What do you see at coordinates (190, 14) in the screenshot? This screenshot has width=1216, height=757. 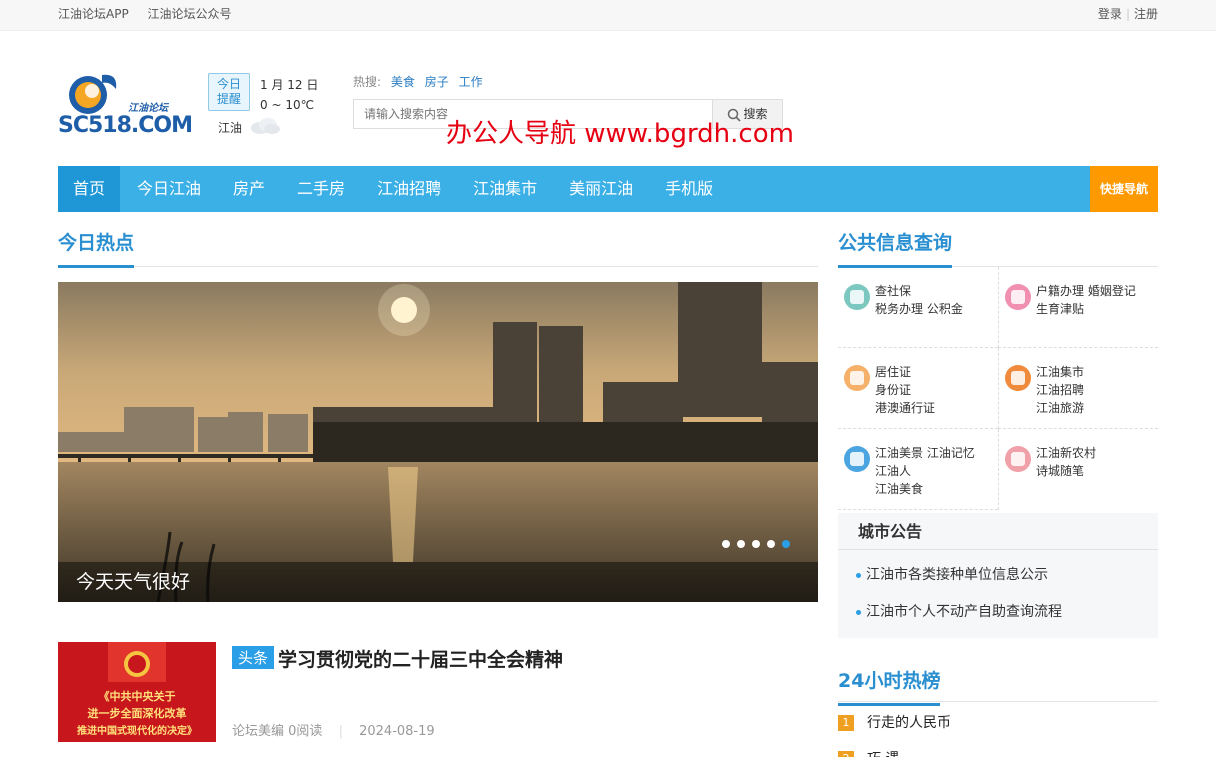 I see `wechat-link: 江油论坛公众号` at bounding box center [190, 14].